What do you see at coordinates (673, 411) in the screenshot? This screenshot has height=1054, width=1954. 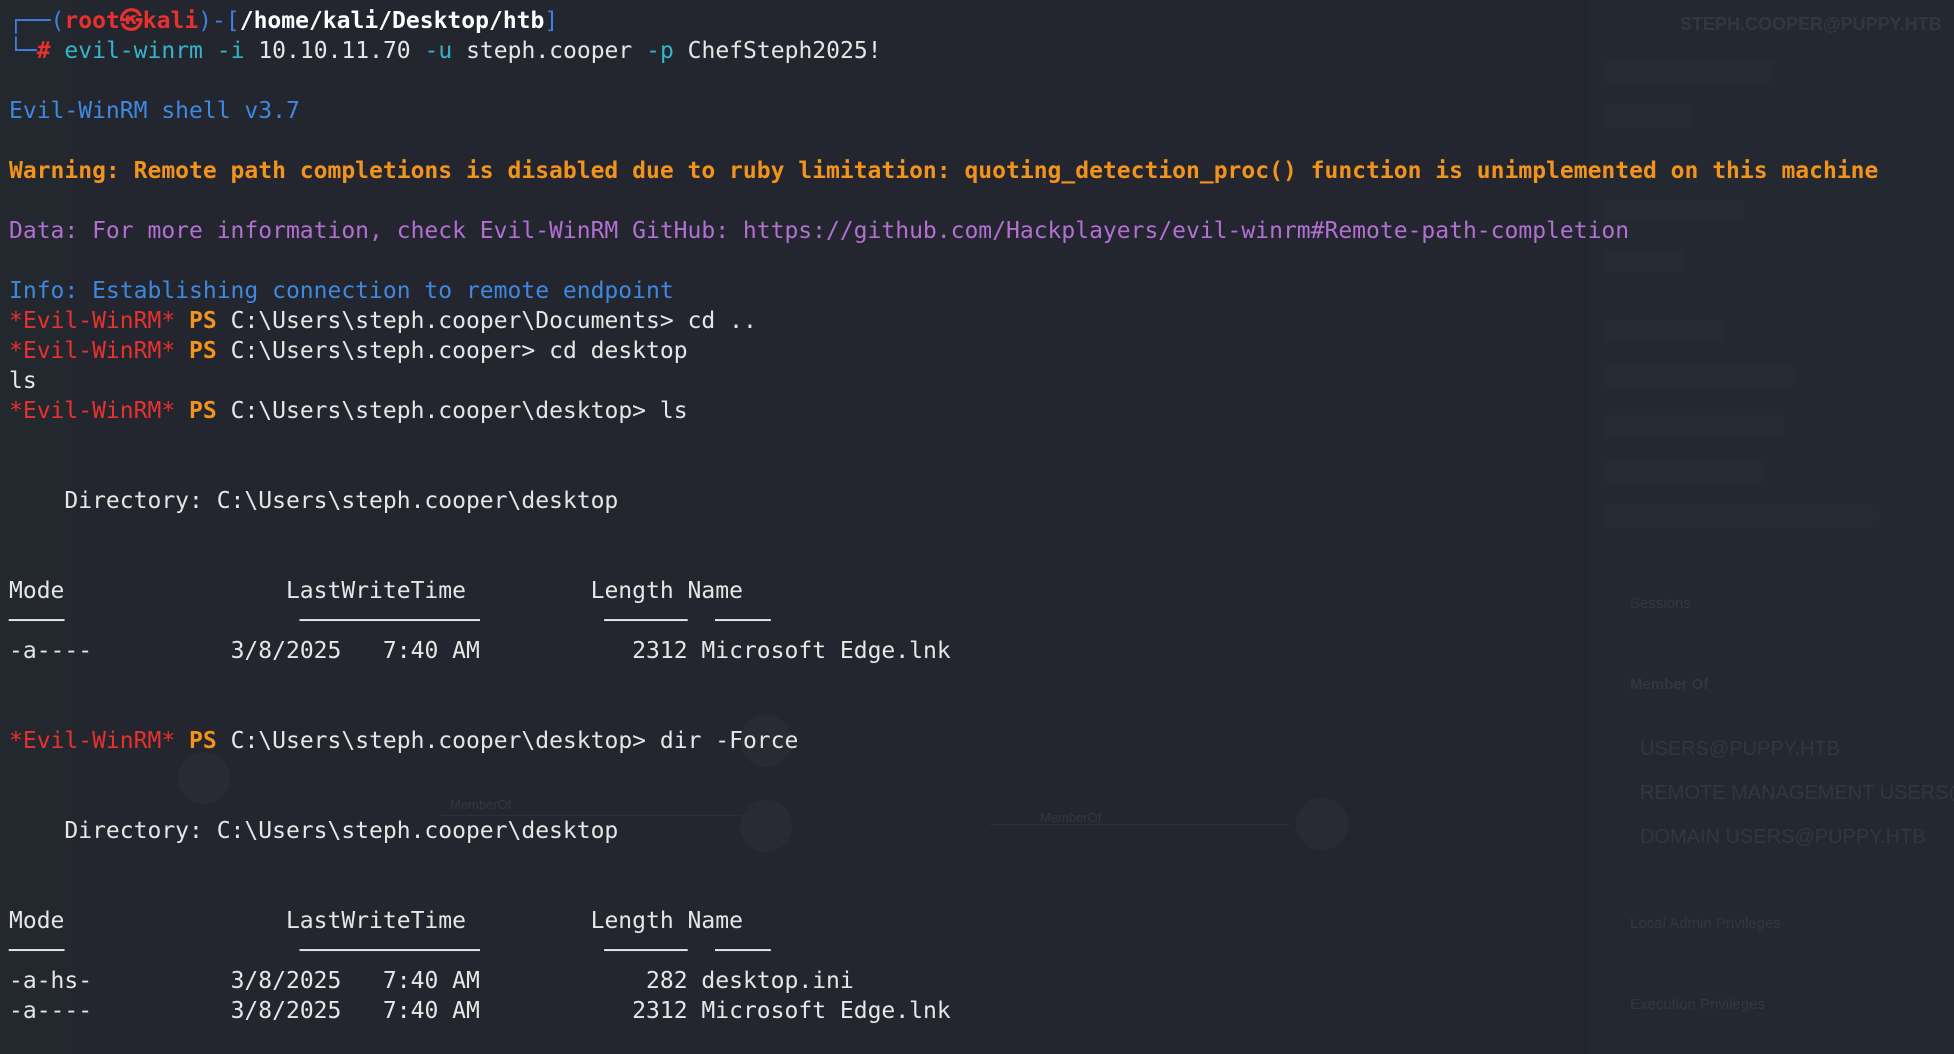 I see `session-command: ls` at bounding box center [673, 411].